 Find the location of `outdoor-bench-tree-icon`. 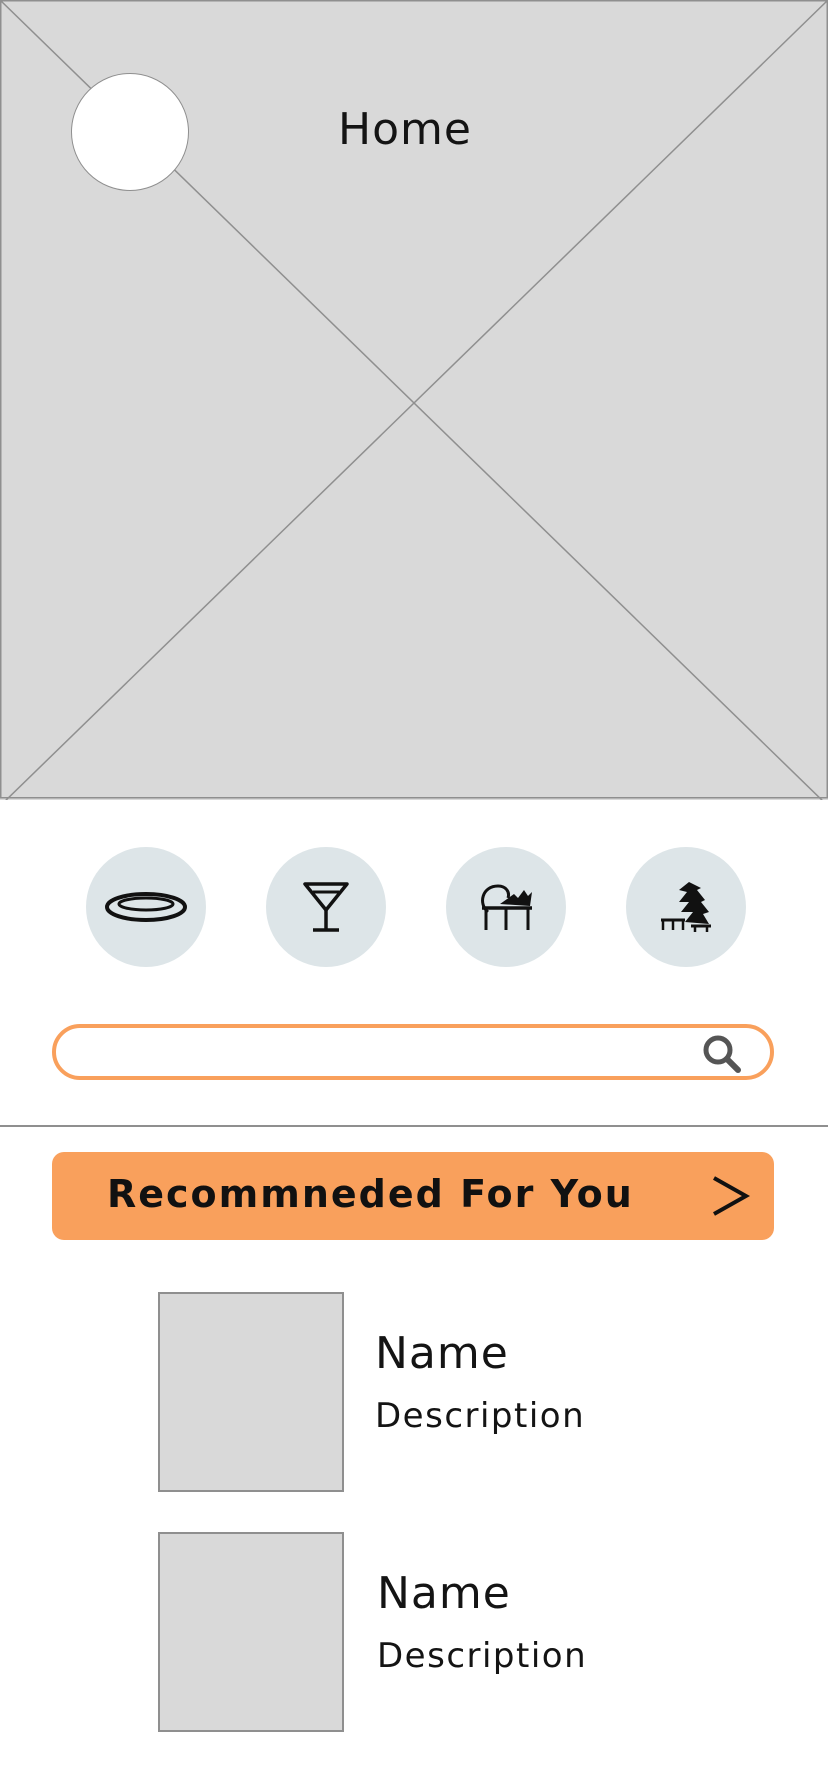

outdoor-bench-tree-icon is located at coordinates (686, 907).